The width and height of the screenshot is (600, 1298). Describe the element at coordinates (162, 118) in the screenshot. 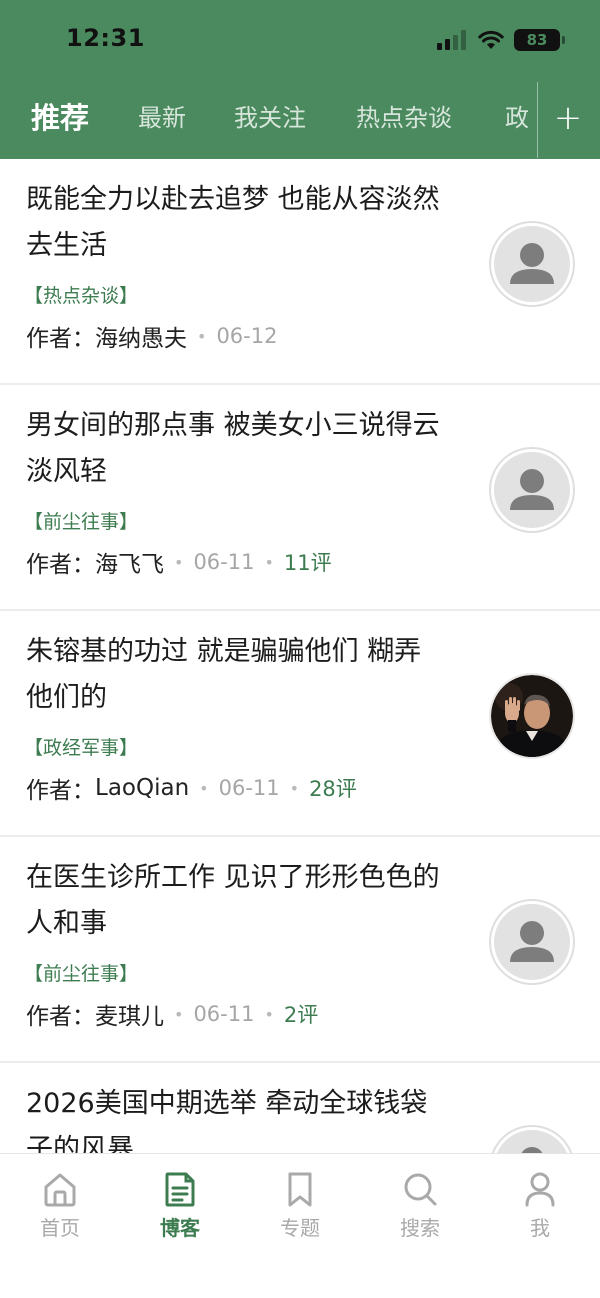

I see `tab-latest: 最新` at that location.